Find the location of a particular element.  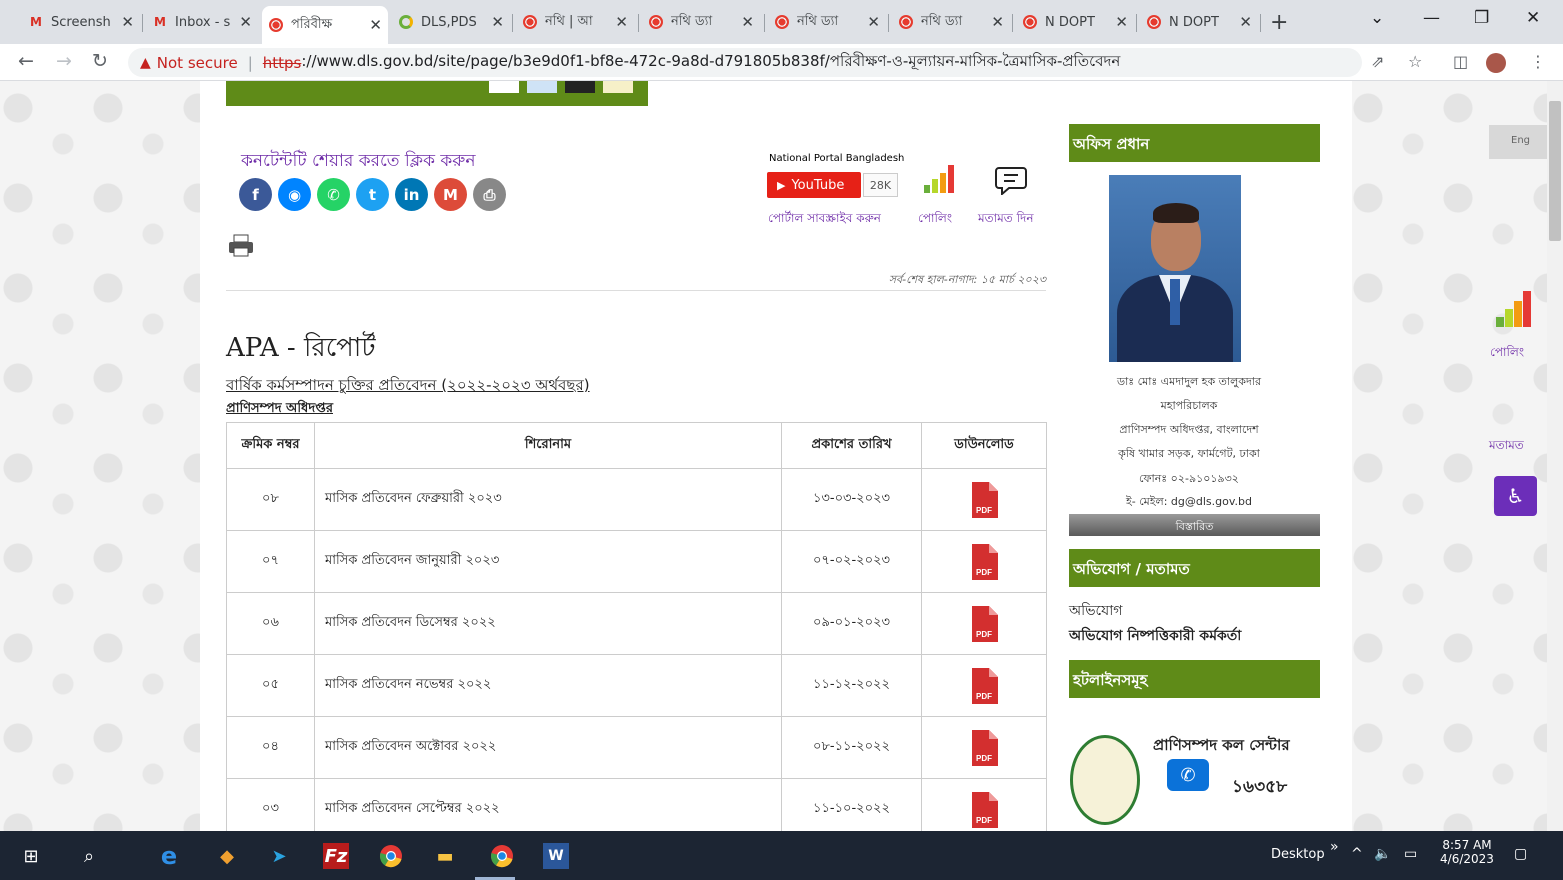

youtube-subscribe-button: ▶ YouTube is located at coordinates (814, 185).